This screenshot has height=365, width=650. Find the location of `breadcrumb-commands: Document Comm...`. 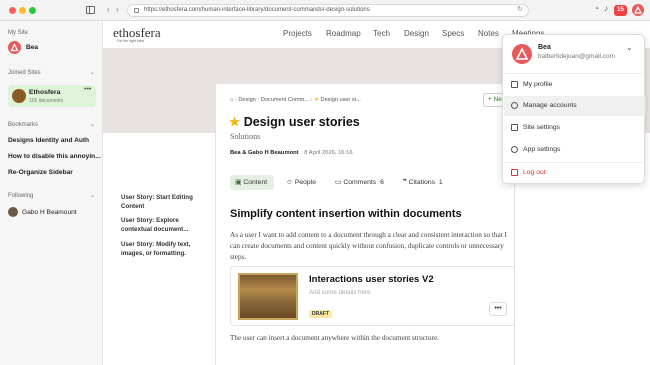

breadcrumb-commands: Document Comm... is located at coordinates (285, 100).